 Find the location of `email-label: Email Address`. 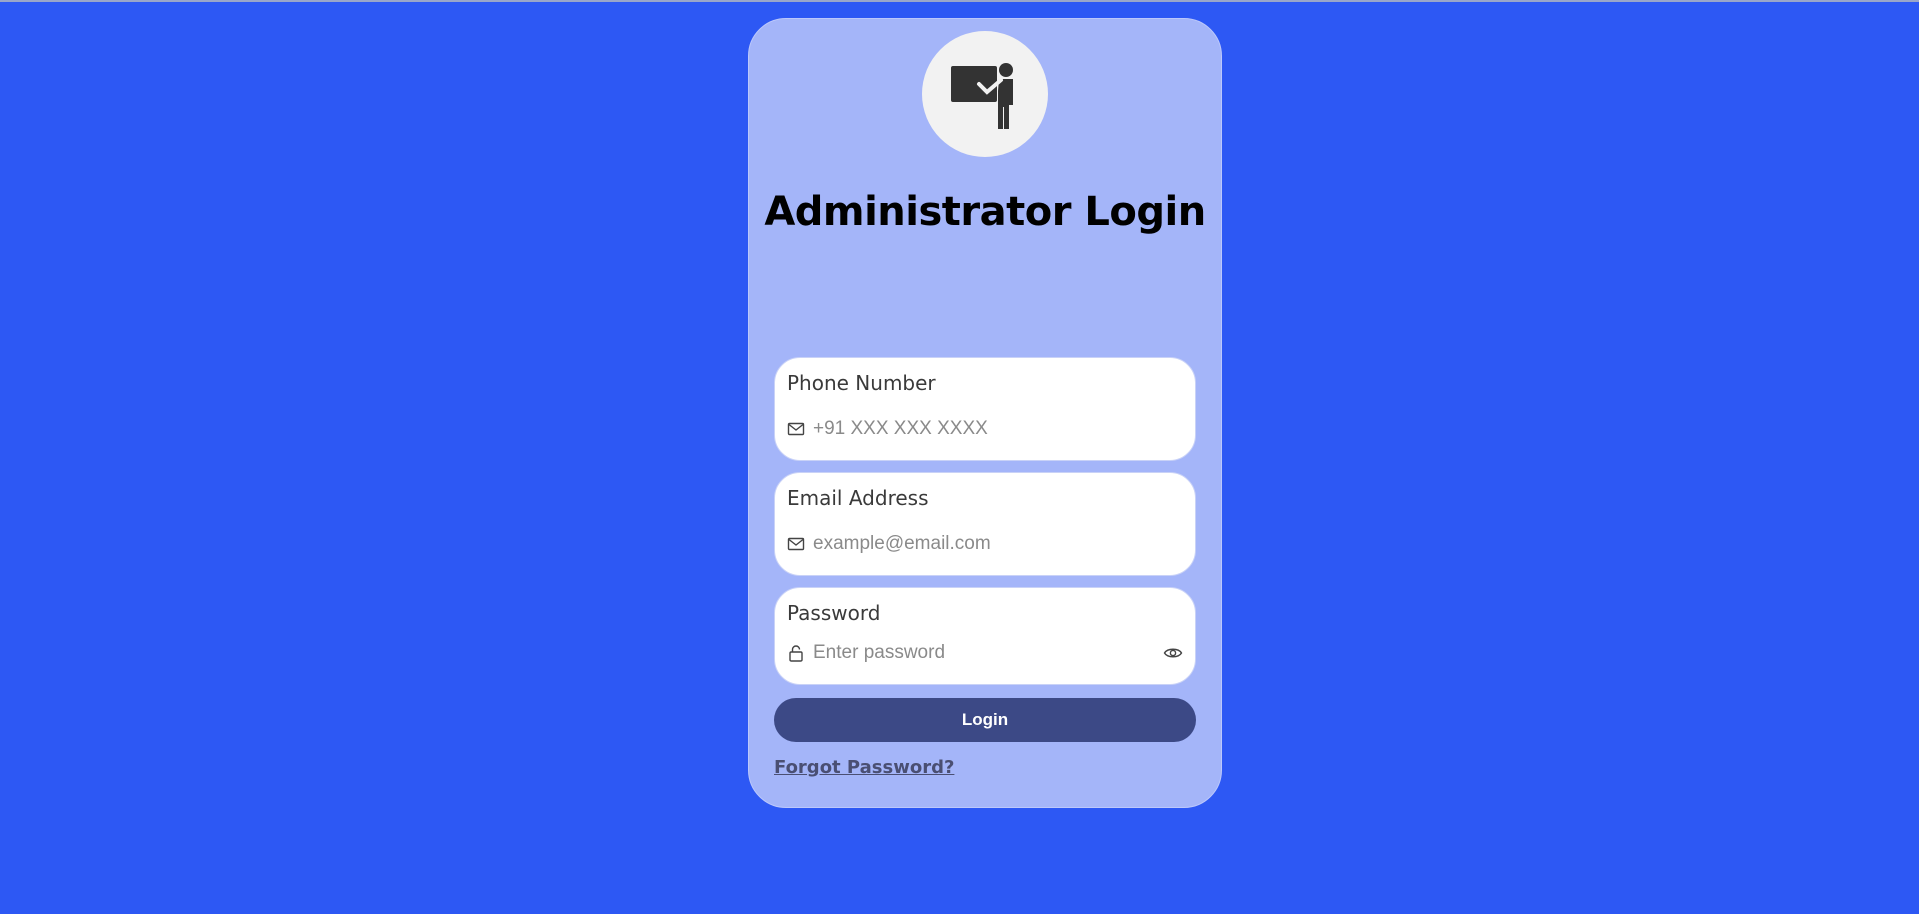

email-label: Email Address is located at coordinates (858, 498).